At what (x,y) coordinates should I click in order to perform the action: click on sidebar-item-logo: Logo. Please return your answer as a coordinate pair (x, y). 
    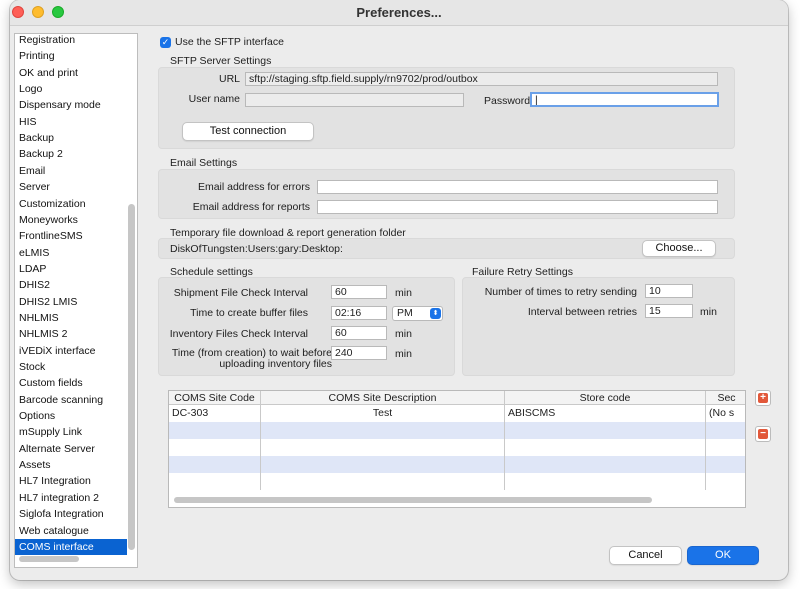
    Looking at the image, I should click on (71, 89).